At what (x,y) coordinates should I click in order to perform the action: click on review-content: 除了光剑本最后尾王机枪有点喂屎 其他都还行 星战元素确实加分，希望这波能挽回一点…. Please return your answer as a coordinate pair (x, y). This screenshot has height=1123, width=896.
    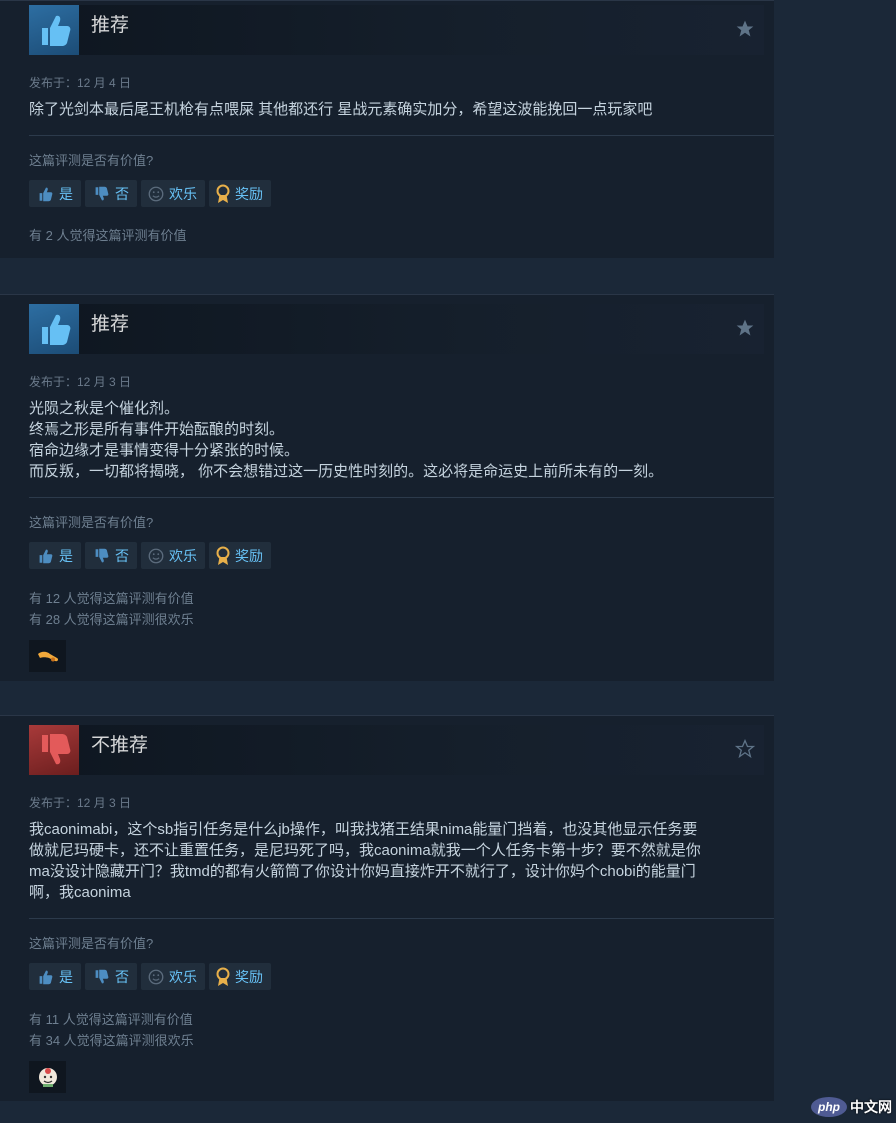
    Looking at the image, I should click on (341, 109).